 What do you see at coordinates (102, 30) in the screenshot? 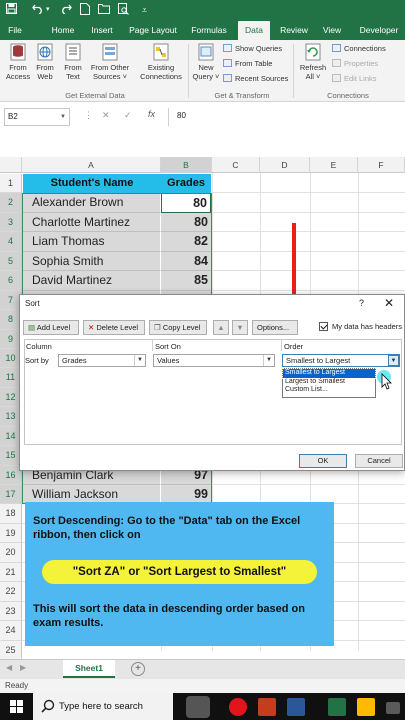
I see `tab-insert: Insert` at bounding box center [102, 30].